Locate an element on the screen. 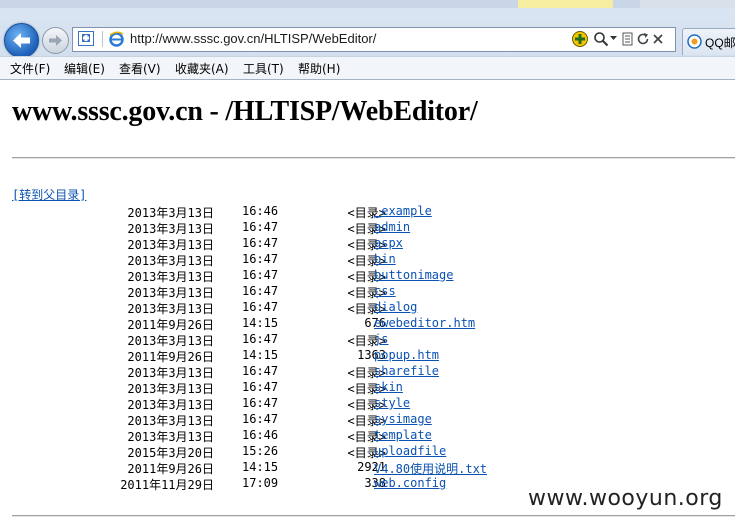 The image size is (735, 528). list-item: 2011年11月29日 17:09 338 web.config is located at coordinates (282, 484).